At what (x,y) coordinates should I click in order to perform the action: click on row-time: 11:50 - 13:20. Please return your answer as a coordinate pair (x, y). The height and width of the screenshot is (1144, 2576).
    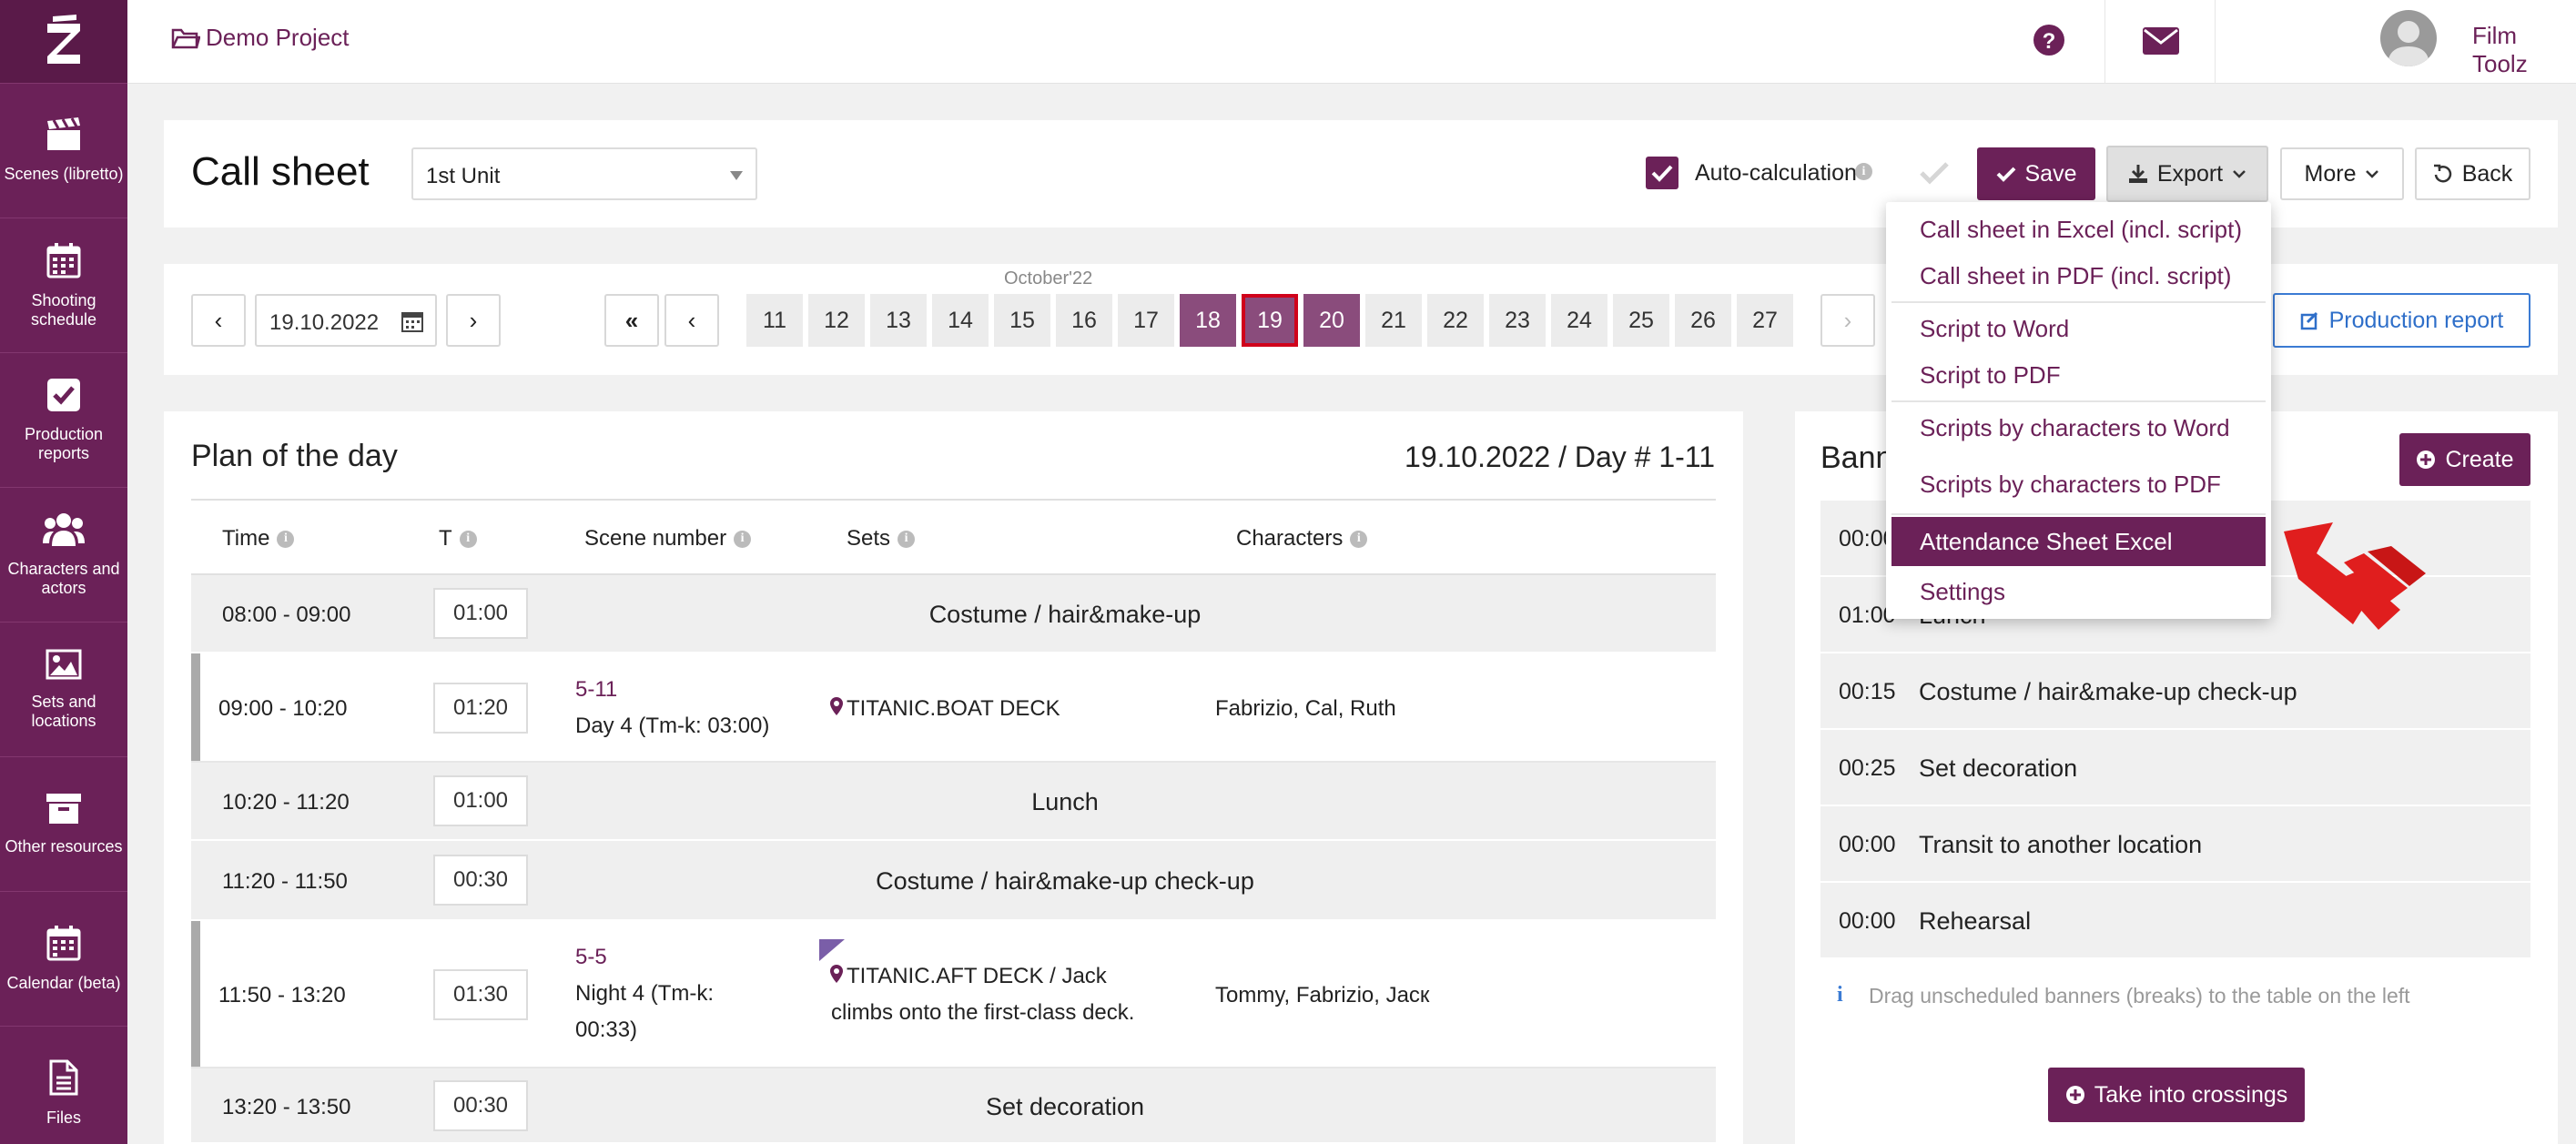
    Looking at the image, I should click on (282, 995).